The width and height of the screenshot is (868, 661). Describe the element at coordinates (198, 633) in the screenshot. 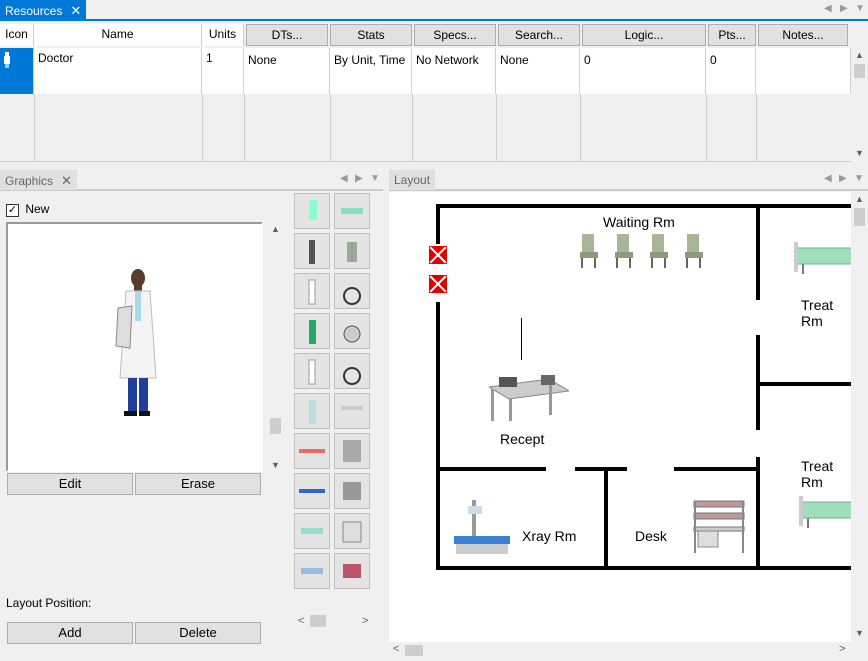

I see `delete-button: Delete` at that location.